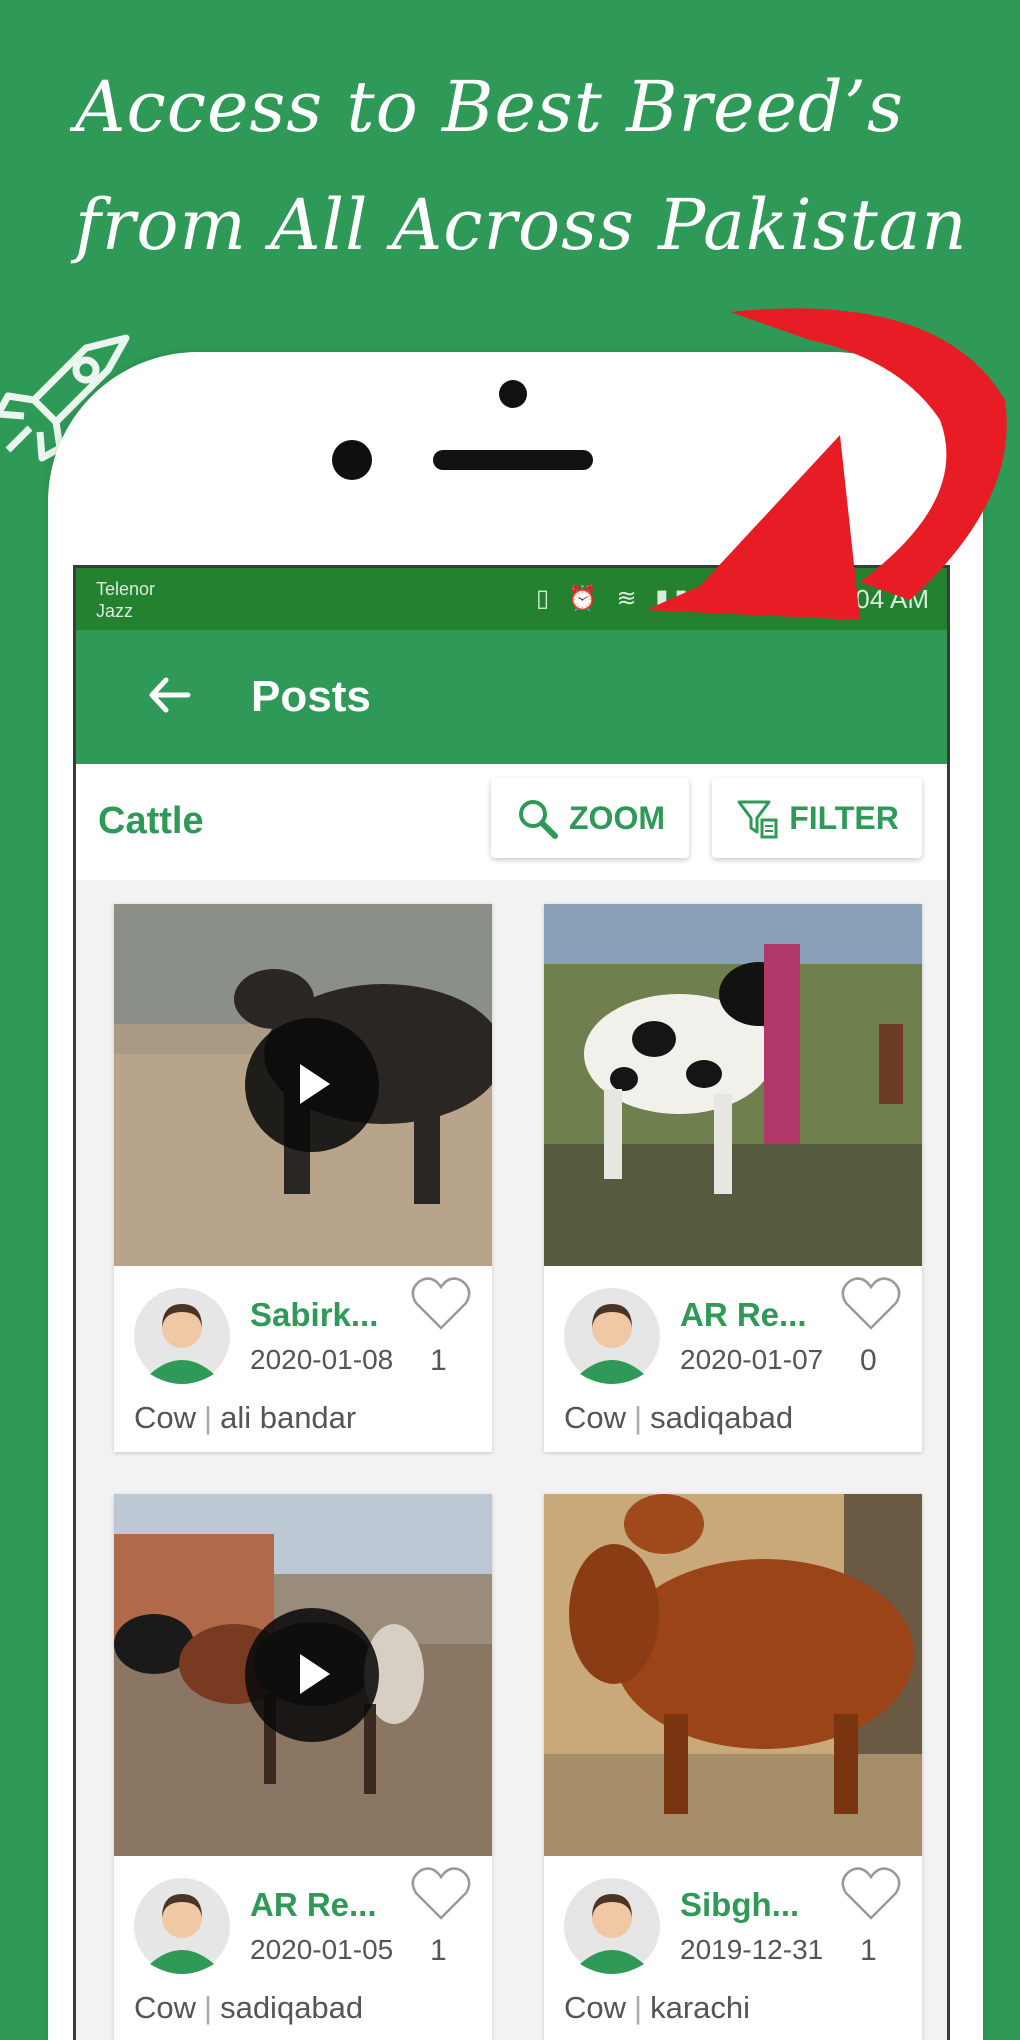  Describe the element at coordinates (513, 394) in the screenshot. I see `phone-sensor-dot` at that location.